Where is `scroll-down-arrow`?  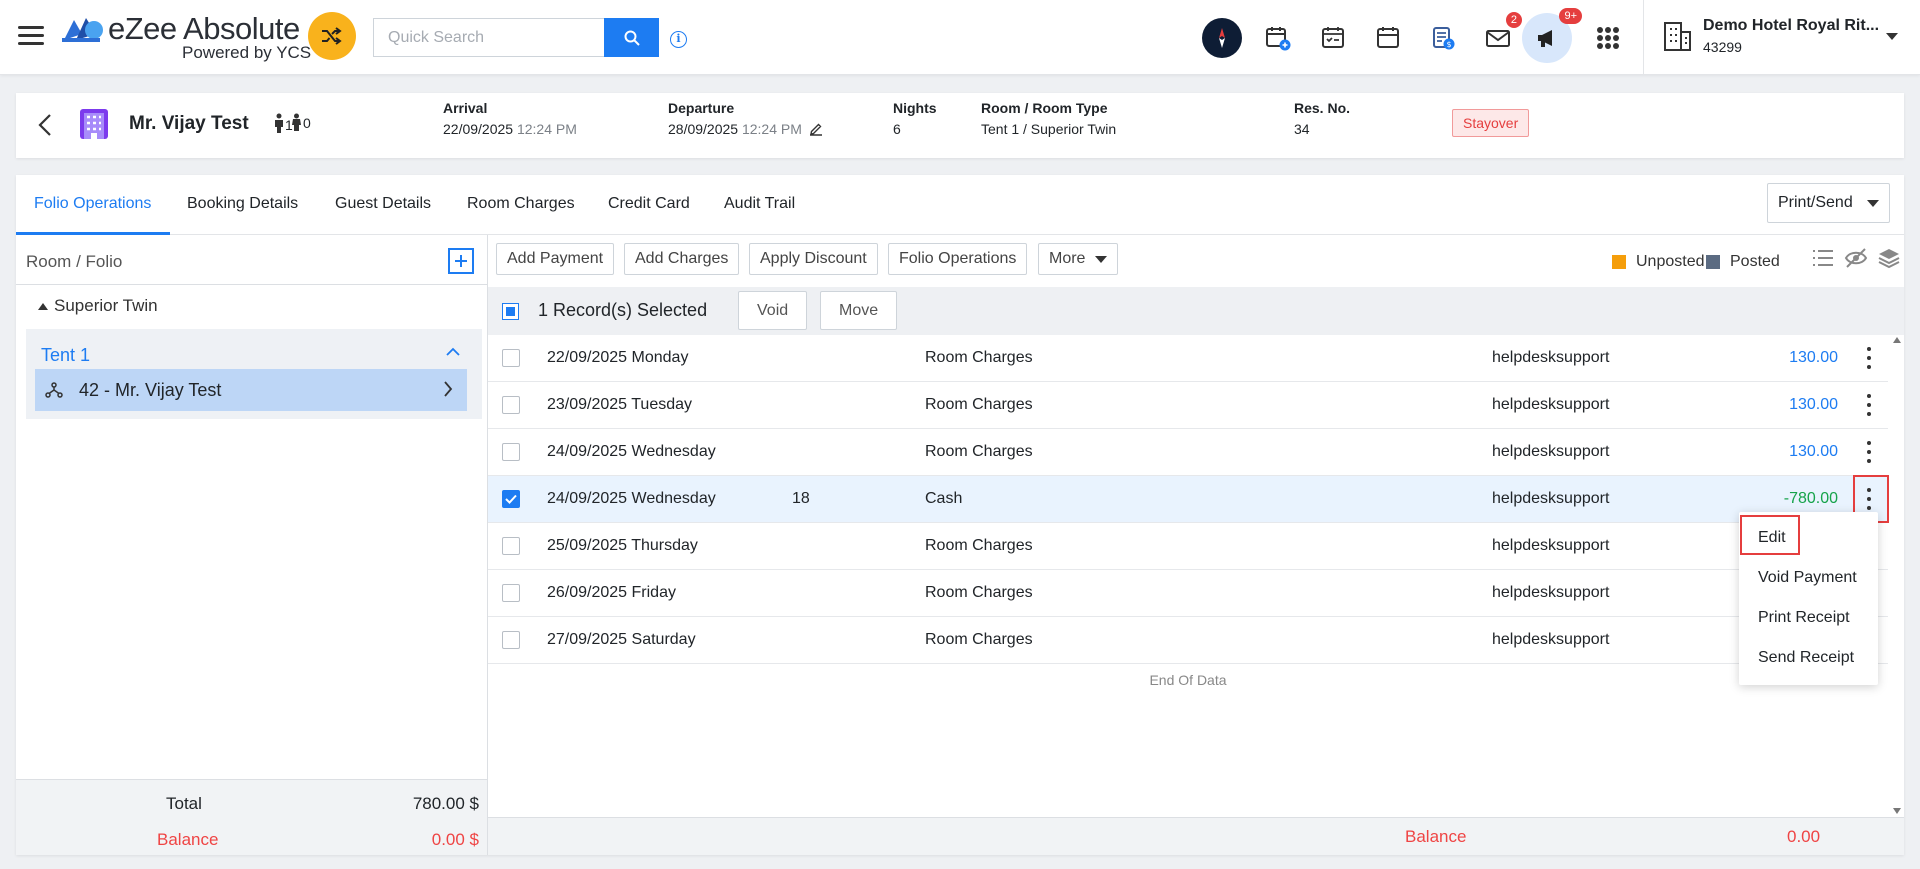 scroll-down-arrow is located at coordinates (1897, 811).